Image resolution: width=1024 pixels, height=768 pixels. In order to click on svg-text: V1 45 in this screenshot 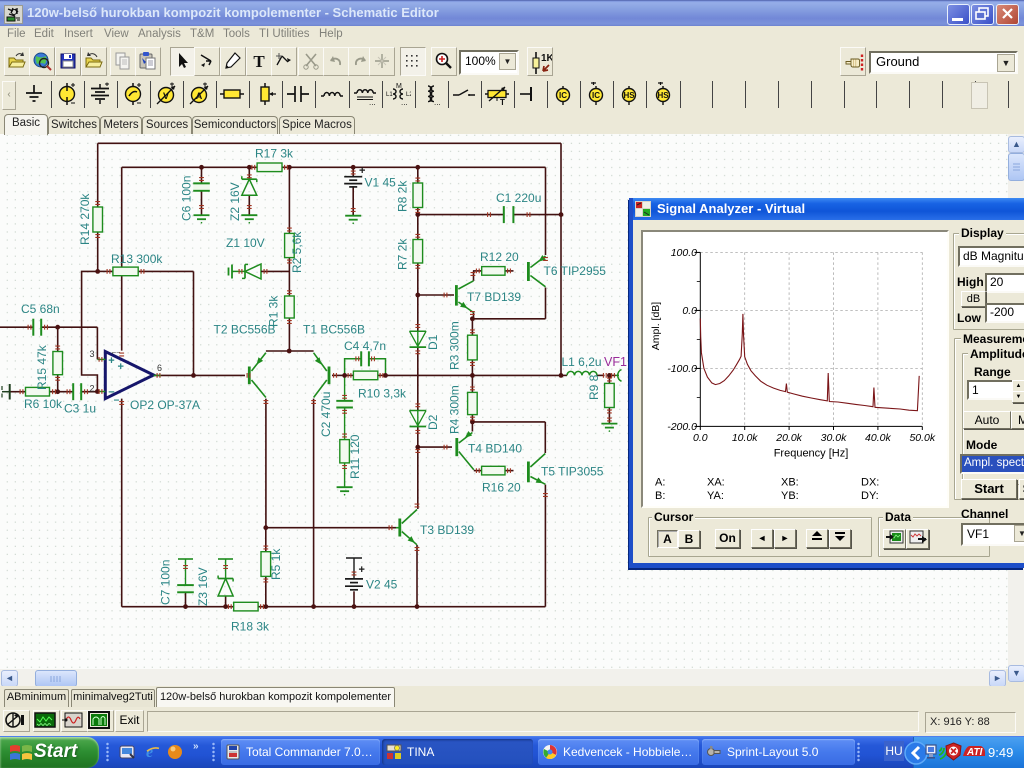, I will do `click(381, 183)`.